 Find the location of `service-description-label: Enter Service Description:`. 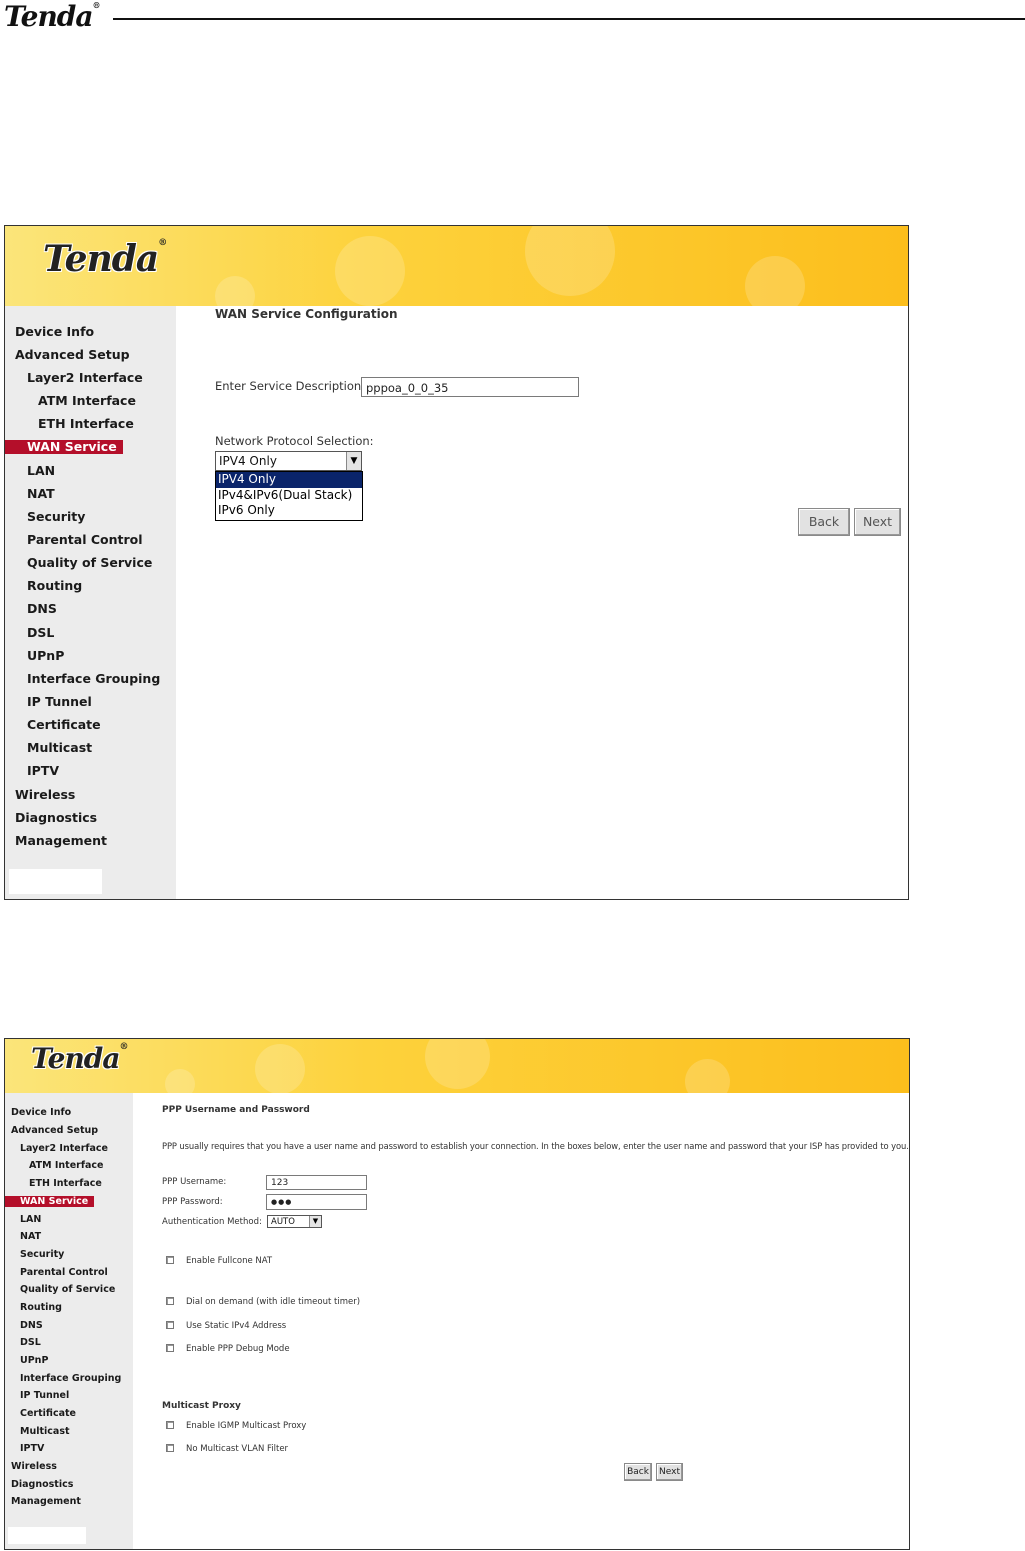

service-description-label: Enter Service Description: is located at coordinates (290, 386).